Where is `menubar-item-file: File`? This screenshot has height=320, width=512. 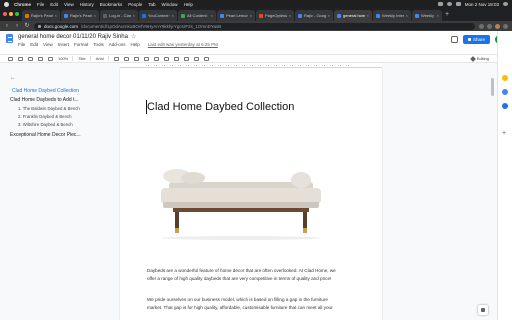 menubar-item-file: File is located at coordinates (40, 4).